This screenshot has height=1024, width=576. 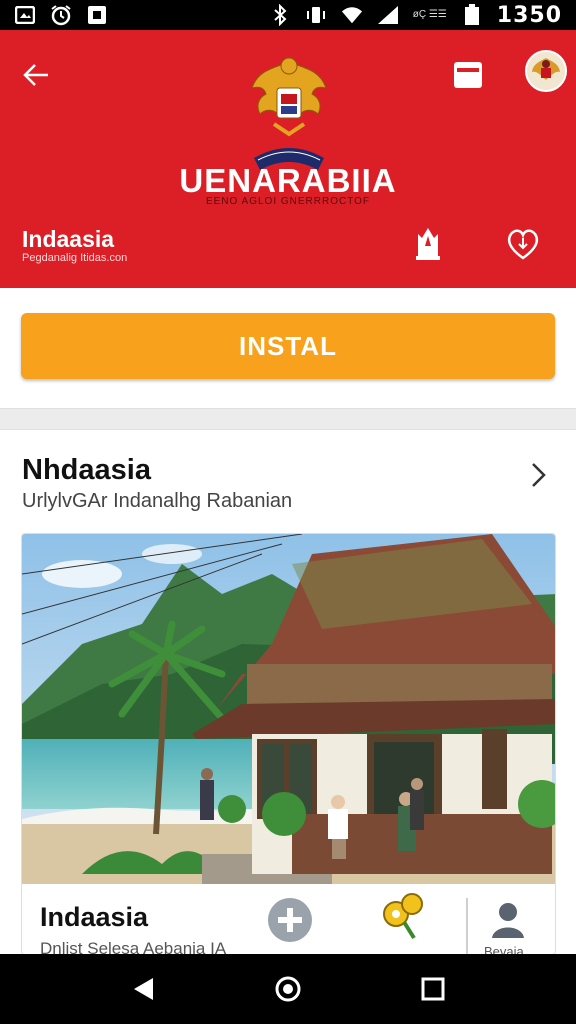 What do you see at coordinates (508, 920) in the screenshot?
I see `person-icon` at bounding box center [508, 920].